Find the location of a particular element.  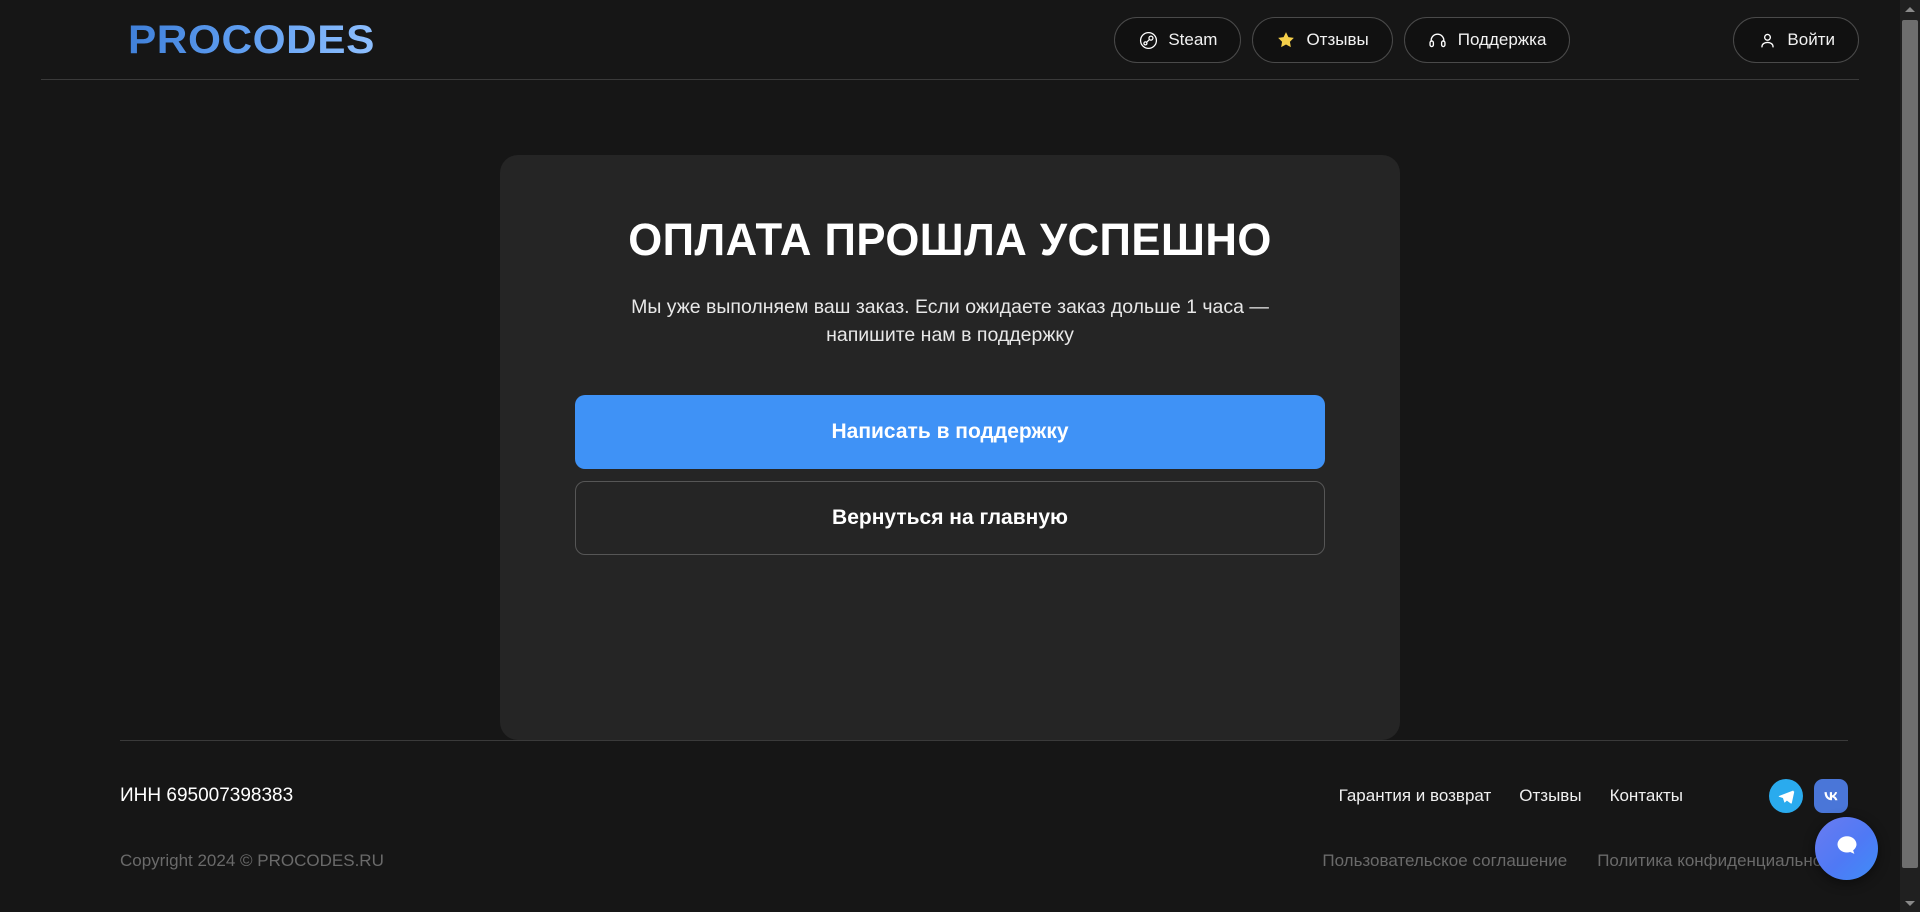

nav-button-support-label: Поддержка is located at coordinates (1502, 39).